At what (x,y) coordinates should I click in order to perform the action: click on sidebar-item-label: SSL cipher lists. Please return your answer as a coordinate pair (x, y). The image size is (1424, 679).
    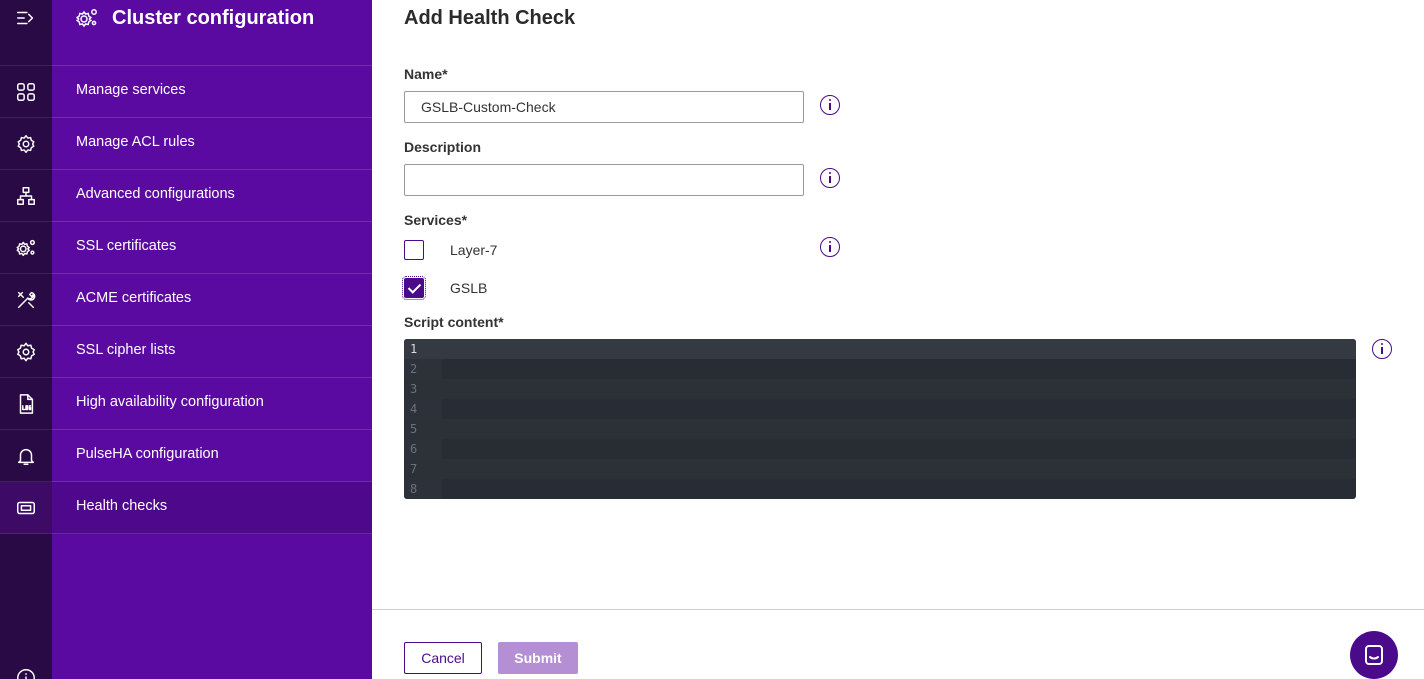
    Looking at the image, I should click on (126, 350).